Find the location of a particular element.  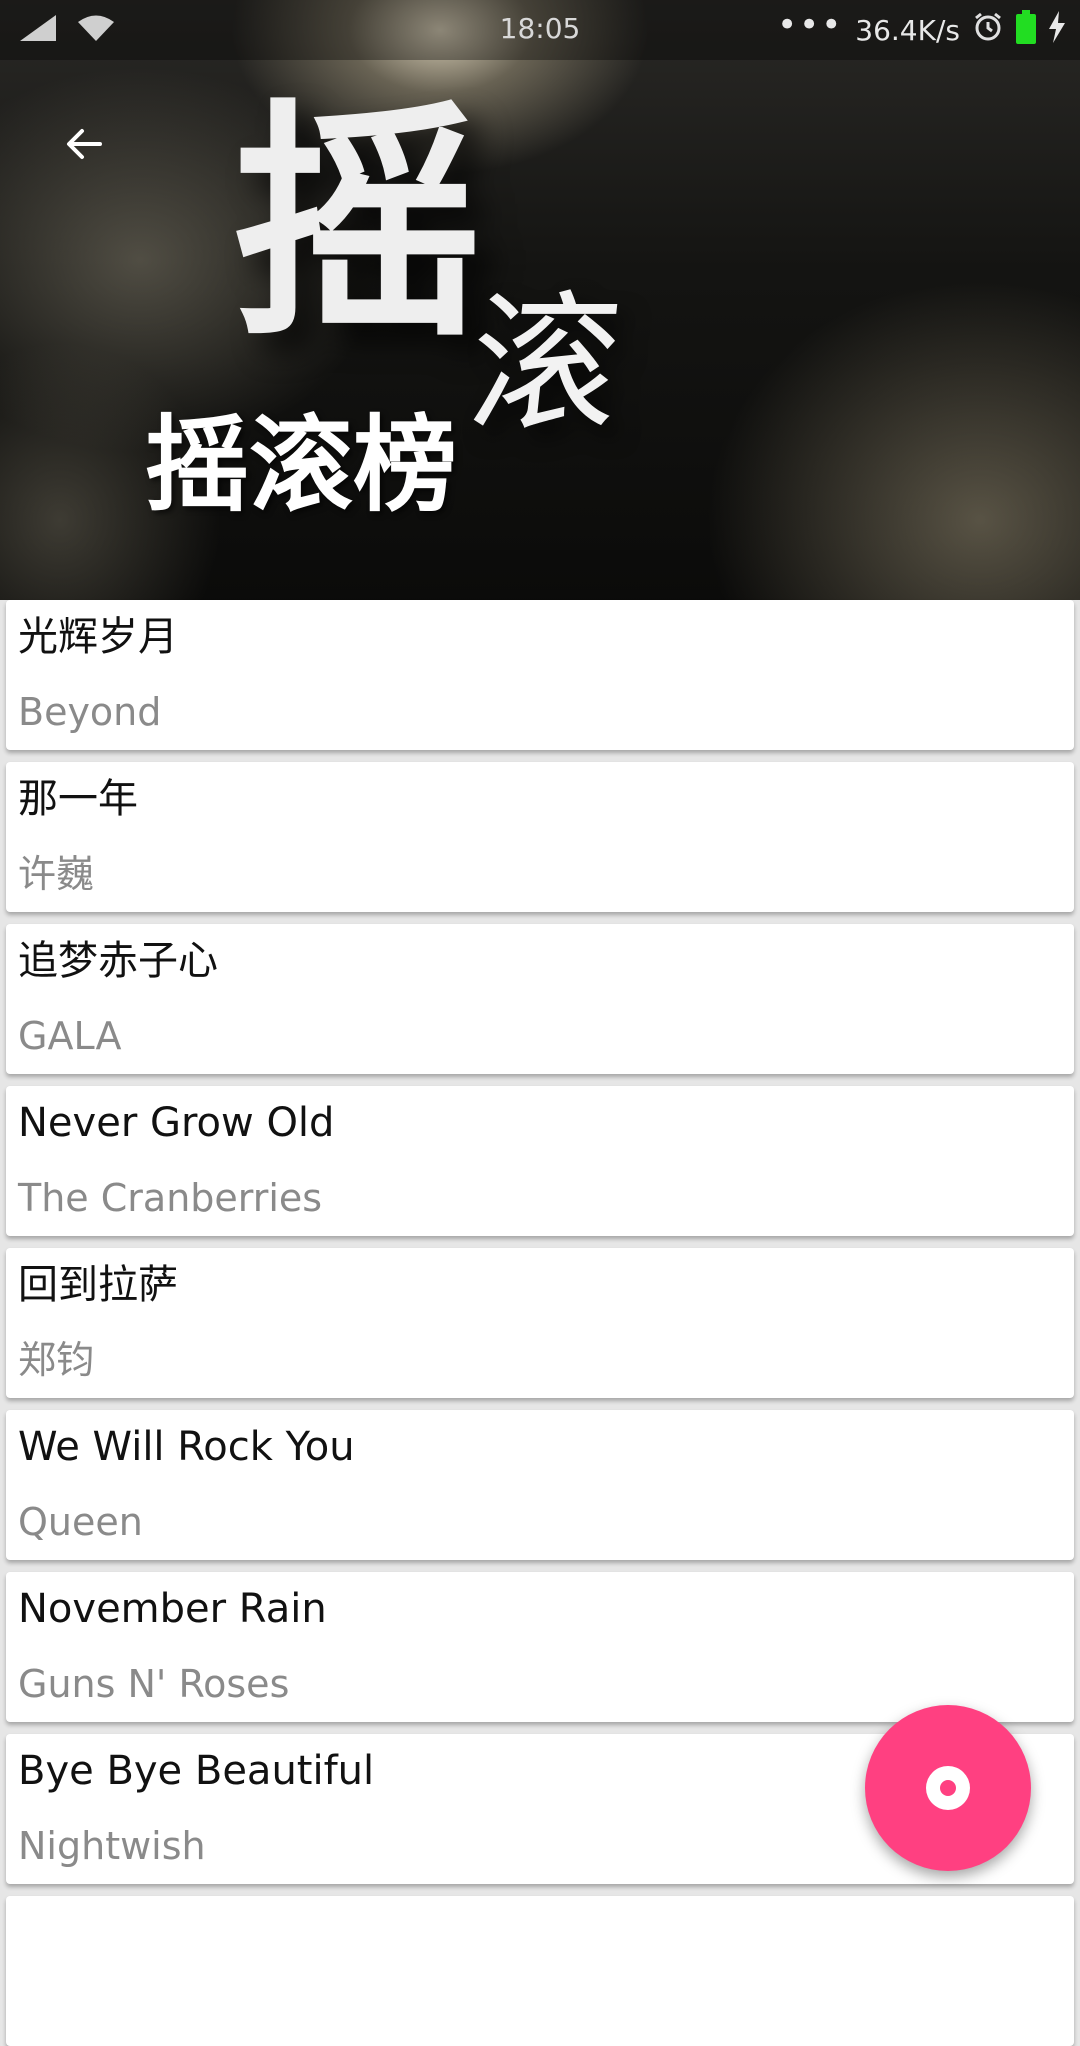

list-item: Never Grow Old The Cranberries is located at coordinates (540, 1161).